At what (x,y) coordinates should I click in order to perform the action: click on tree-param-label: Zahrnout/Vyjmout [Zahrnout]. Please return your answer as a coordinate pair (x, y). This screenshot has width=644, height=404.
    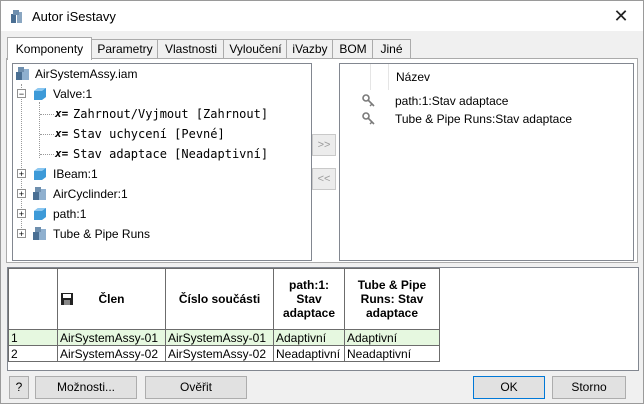
    Looking at the image, I should click on (171, 114).